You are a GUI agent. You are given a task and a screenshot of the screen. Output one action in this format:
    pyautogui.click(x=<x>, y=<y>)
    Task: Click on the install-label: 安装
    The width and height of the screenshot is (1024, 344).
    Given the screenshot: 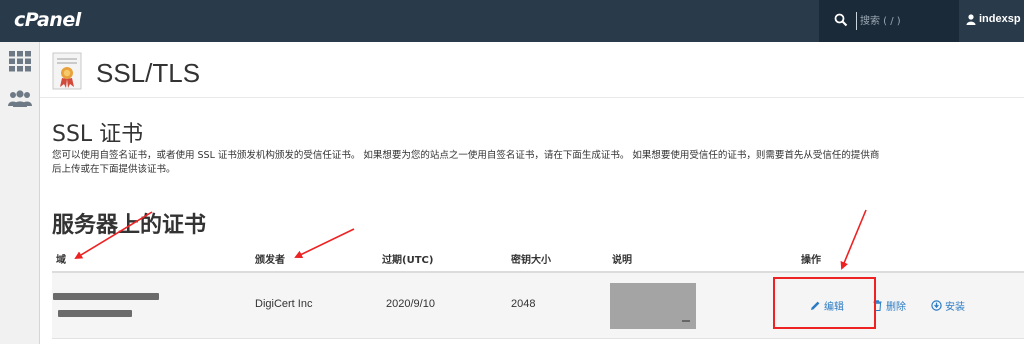 What is the action you would take?
    pyautogui.click(x=955, y=307)
    